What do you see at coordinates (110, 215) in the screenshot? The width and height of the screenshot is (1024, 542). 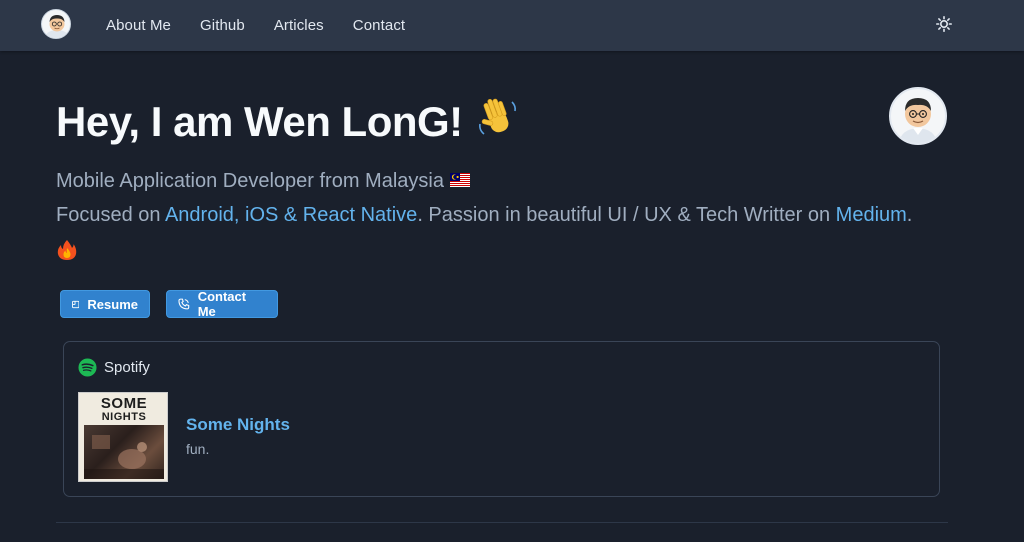 I see `focus-prefix: Focused on` at bounding box center [110, 215].